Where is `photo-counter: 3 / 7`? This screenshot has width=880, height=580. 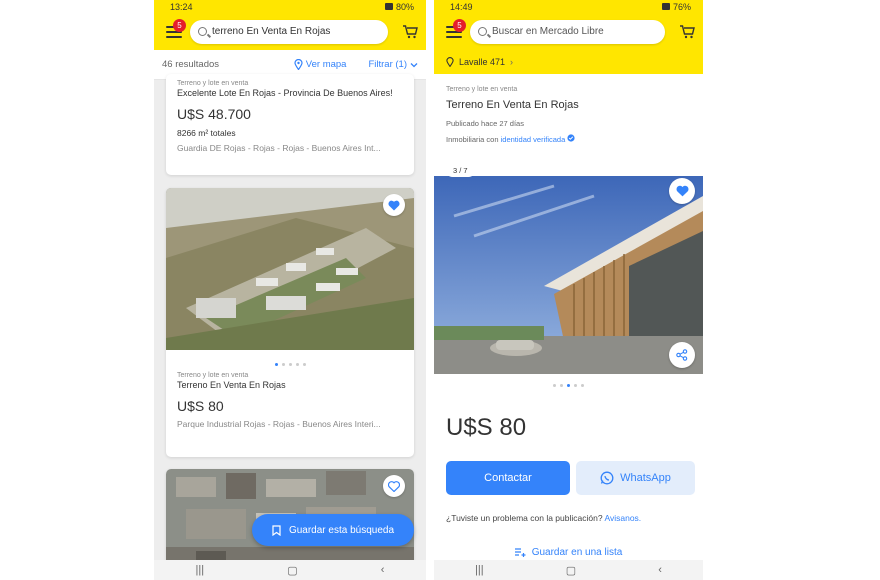
photo-counter: 3 / 7 is located at coordinates (460, 170).